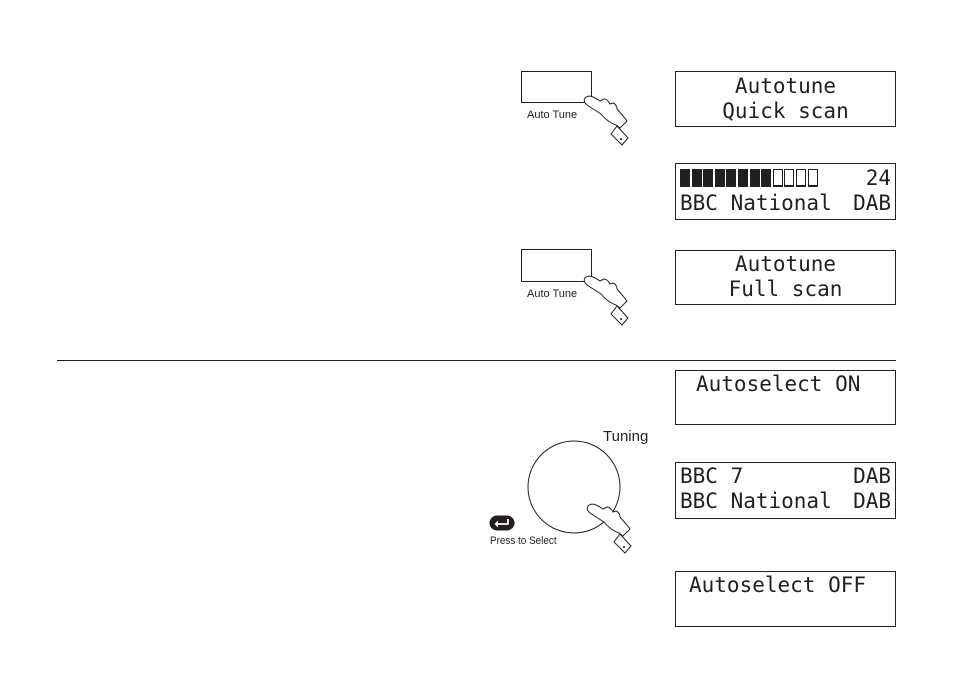 The image size is (954, 673). Describe the element at coordinates (785, 599) in the screenshot. I see `lcd-autoselect-off: Autoselect OFF` at that location.